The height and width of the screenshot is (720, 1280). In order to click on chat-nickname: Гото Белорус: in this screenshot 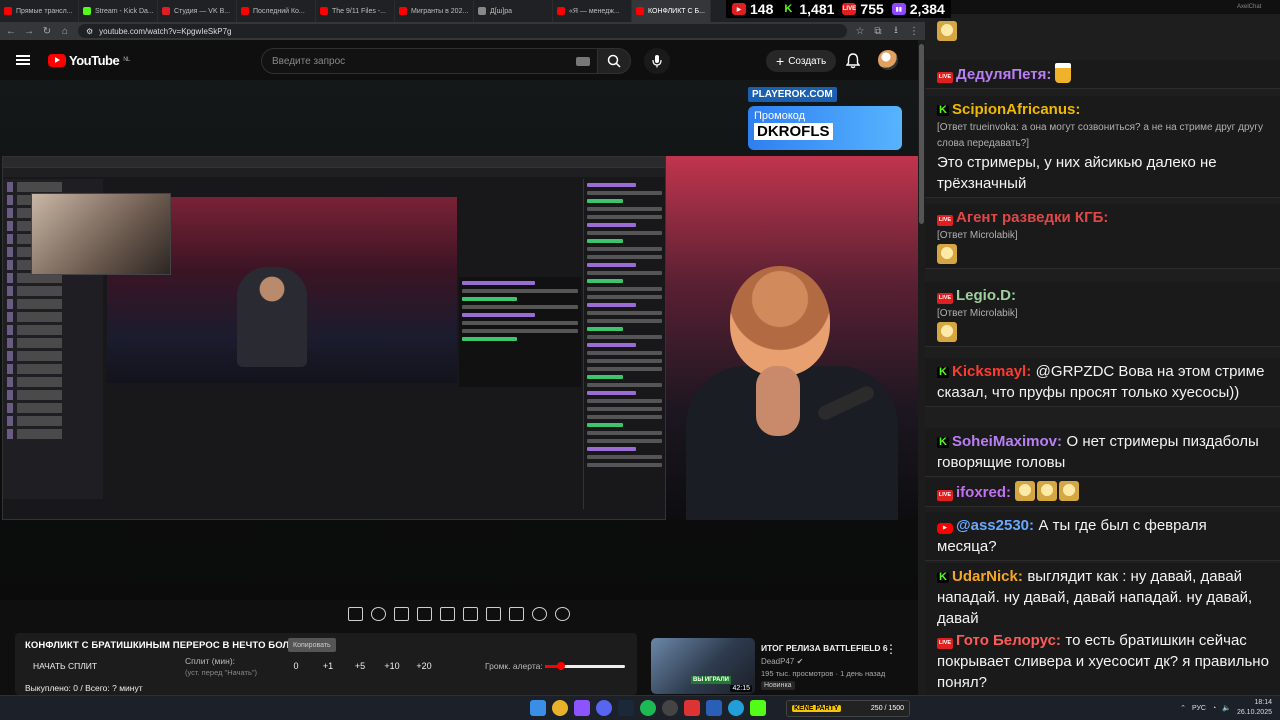, I will do `click(1008, 640)`.